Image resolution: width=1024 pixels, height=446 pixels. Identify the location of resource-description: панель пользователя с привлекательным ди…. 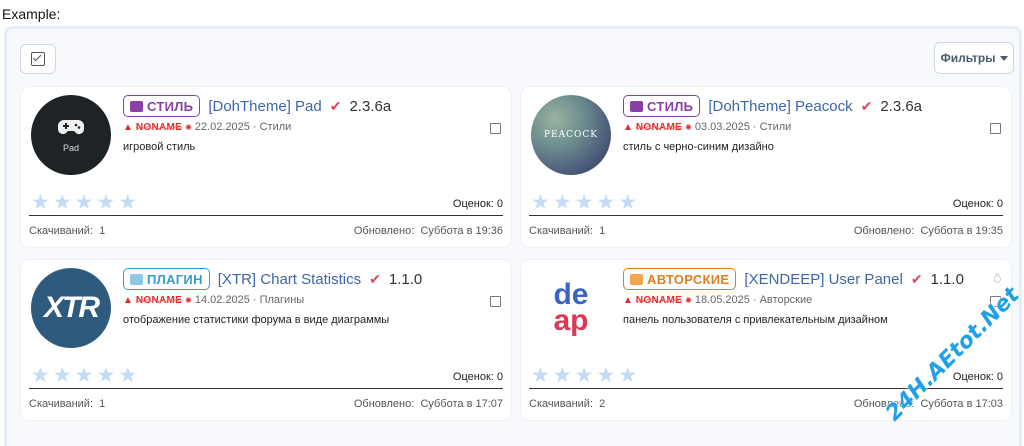
(755, 320).